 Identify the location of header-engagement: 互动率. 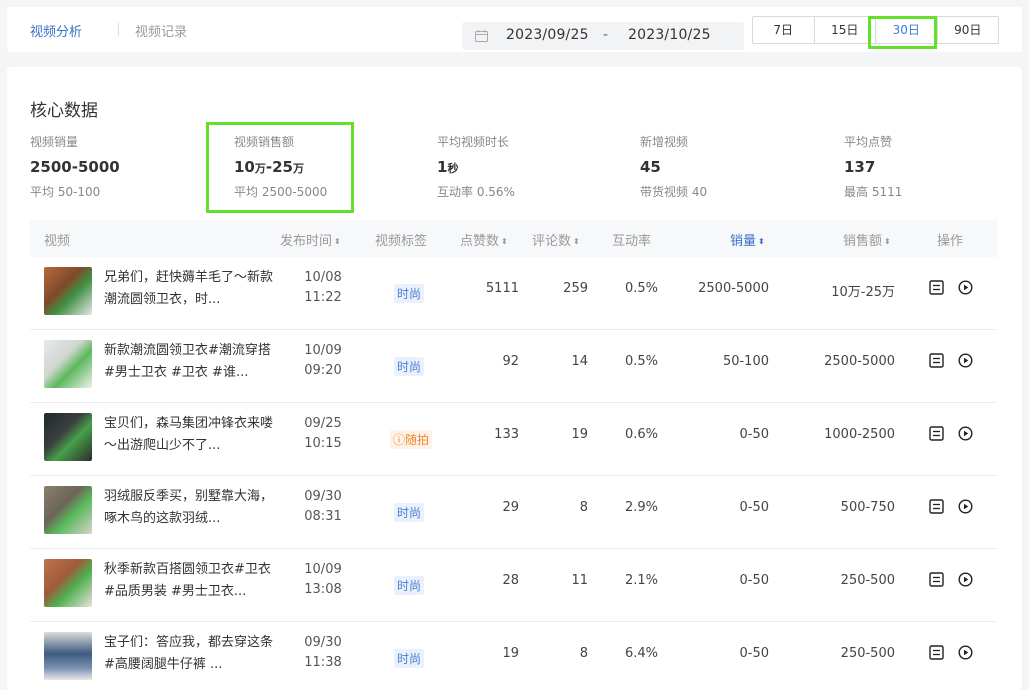
(632, 241).